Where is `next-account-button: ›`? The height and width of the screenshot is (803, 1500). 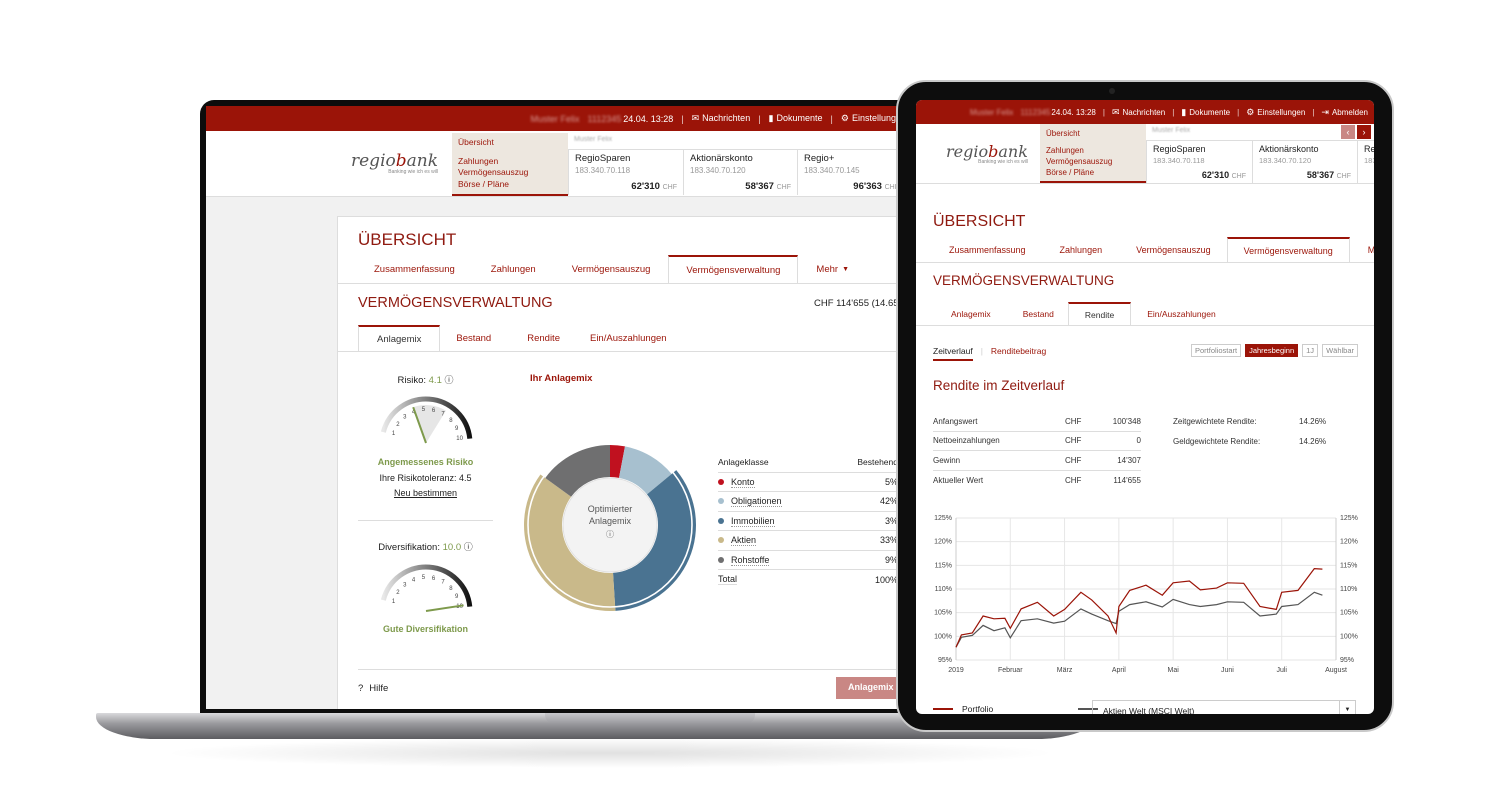
next-account-button: › is located at coordinates (1364, 132).